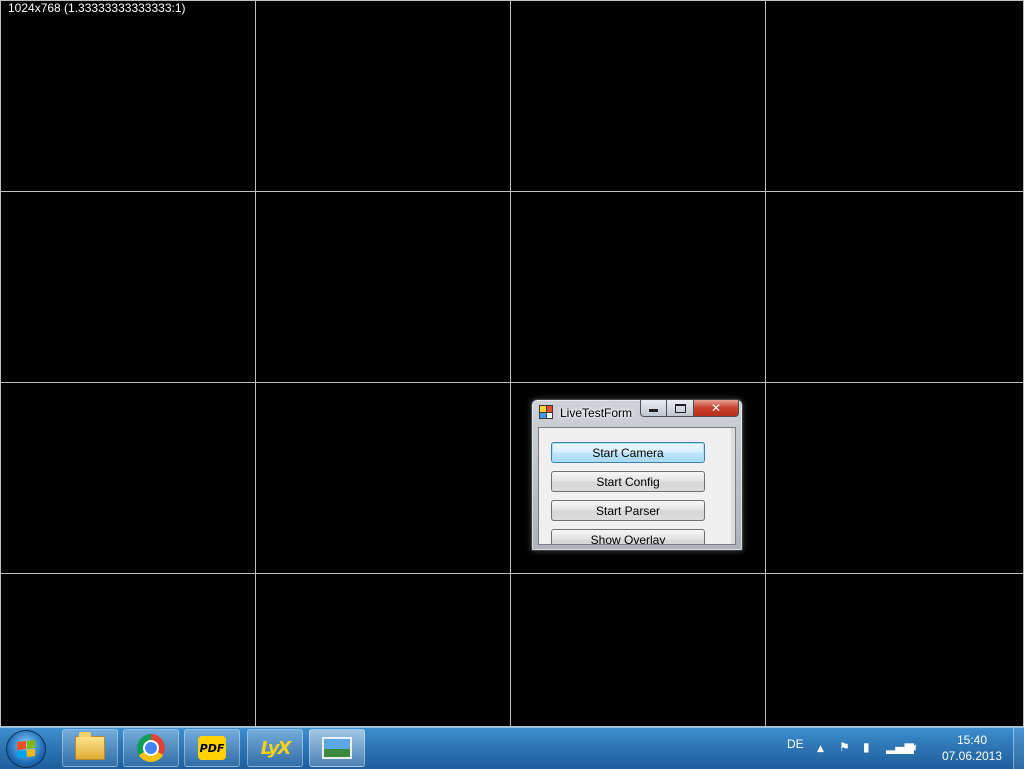  Describe the element at coordinates (820, 749) in the screenshot. I see `show-hidden-icons-icon: ▲` at that location.